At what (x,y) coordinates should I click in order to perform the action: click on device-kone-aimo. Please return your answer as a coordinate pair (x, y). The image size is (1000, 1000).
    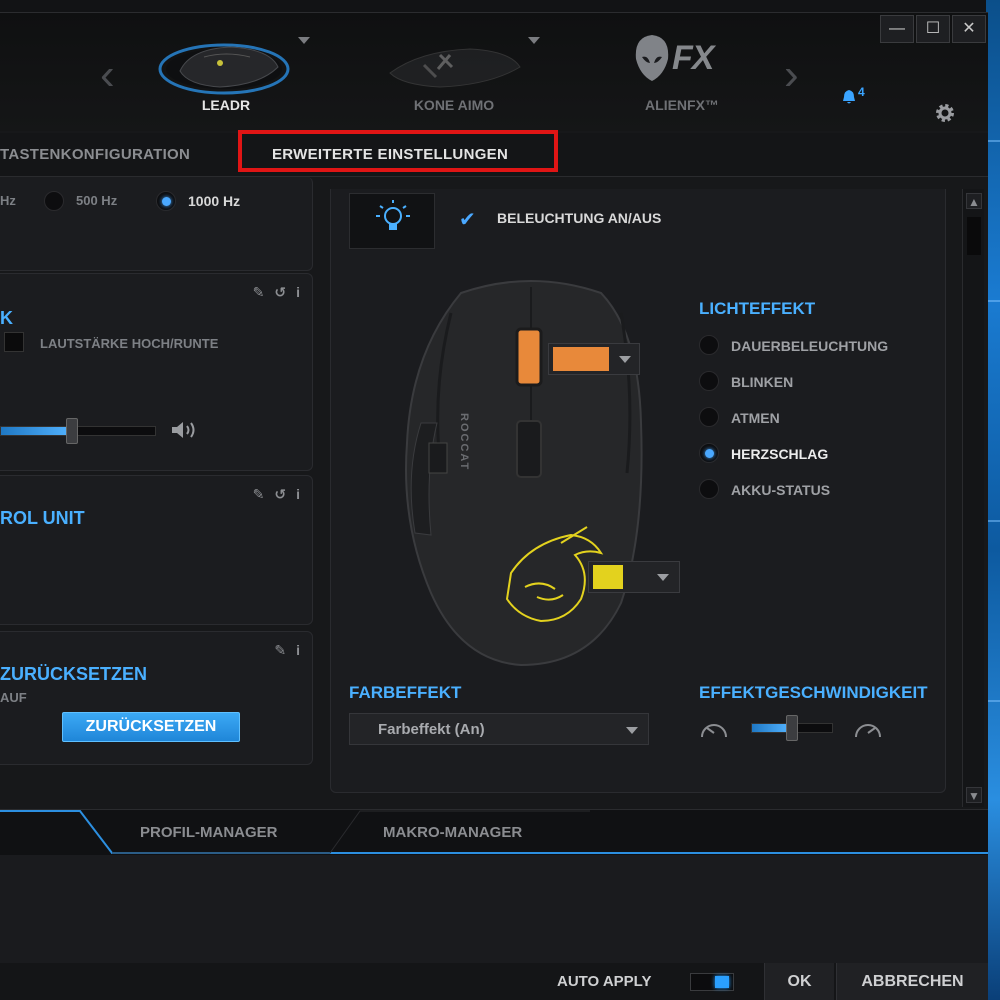
    Looking at the image, I should click on (455, 63).